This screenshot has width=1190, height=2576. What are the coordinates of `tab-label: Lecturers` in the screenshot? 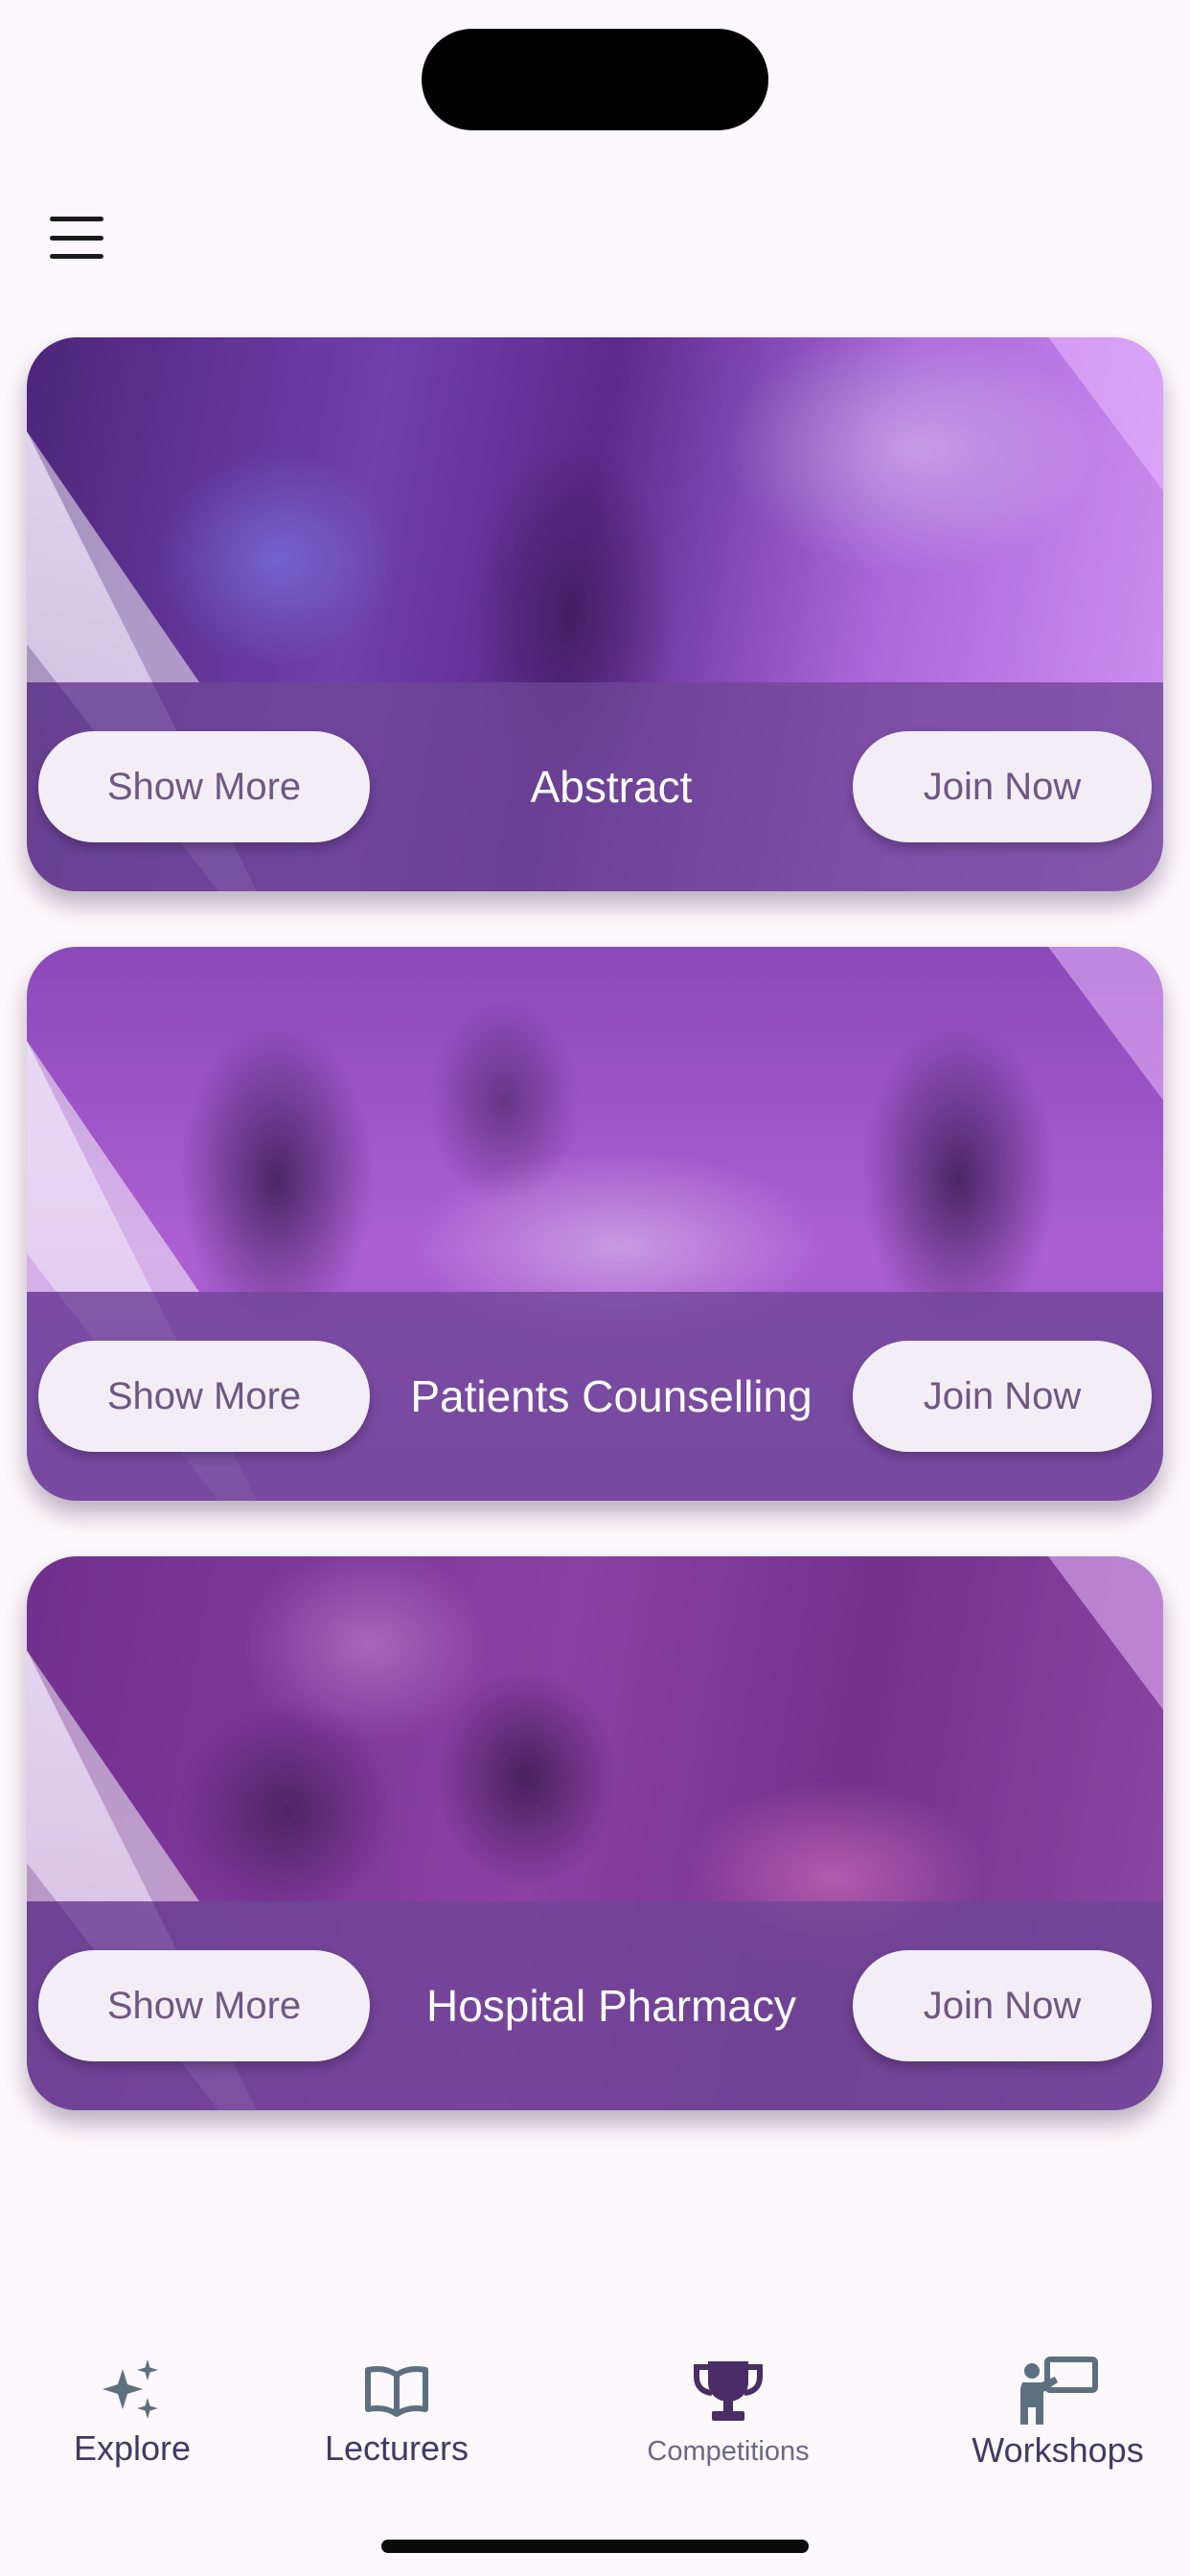 It's located at (397, 2448).